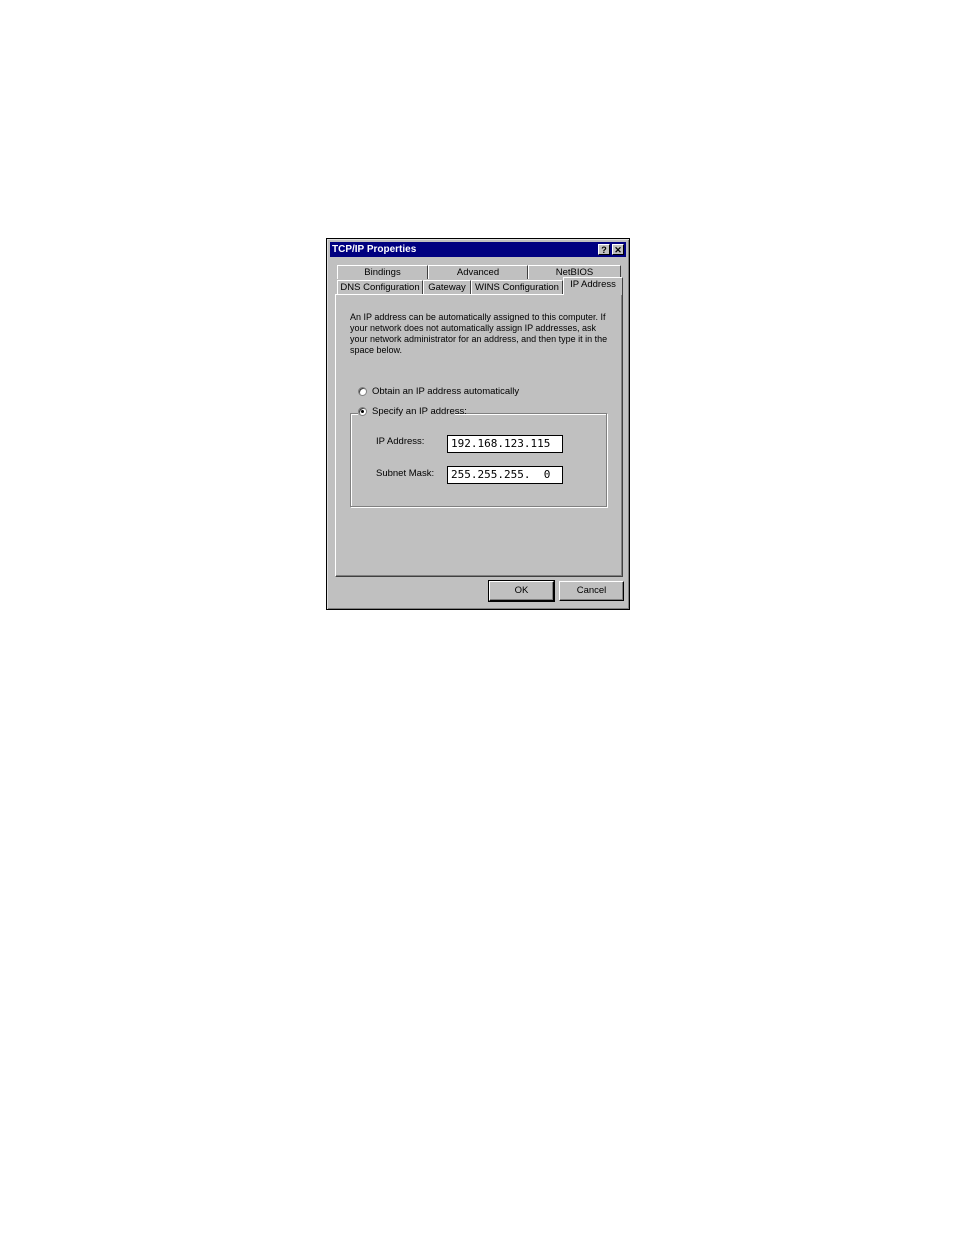 Image resolution: width=954 pixels, height=1235 pixels. What do you see at coordinates (521, 591) in the screenshot?
I see `ok-button: OK` at bounding box center [521, 591].